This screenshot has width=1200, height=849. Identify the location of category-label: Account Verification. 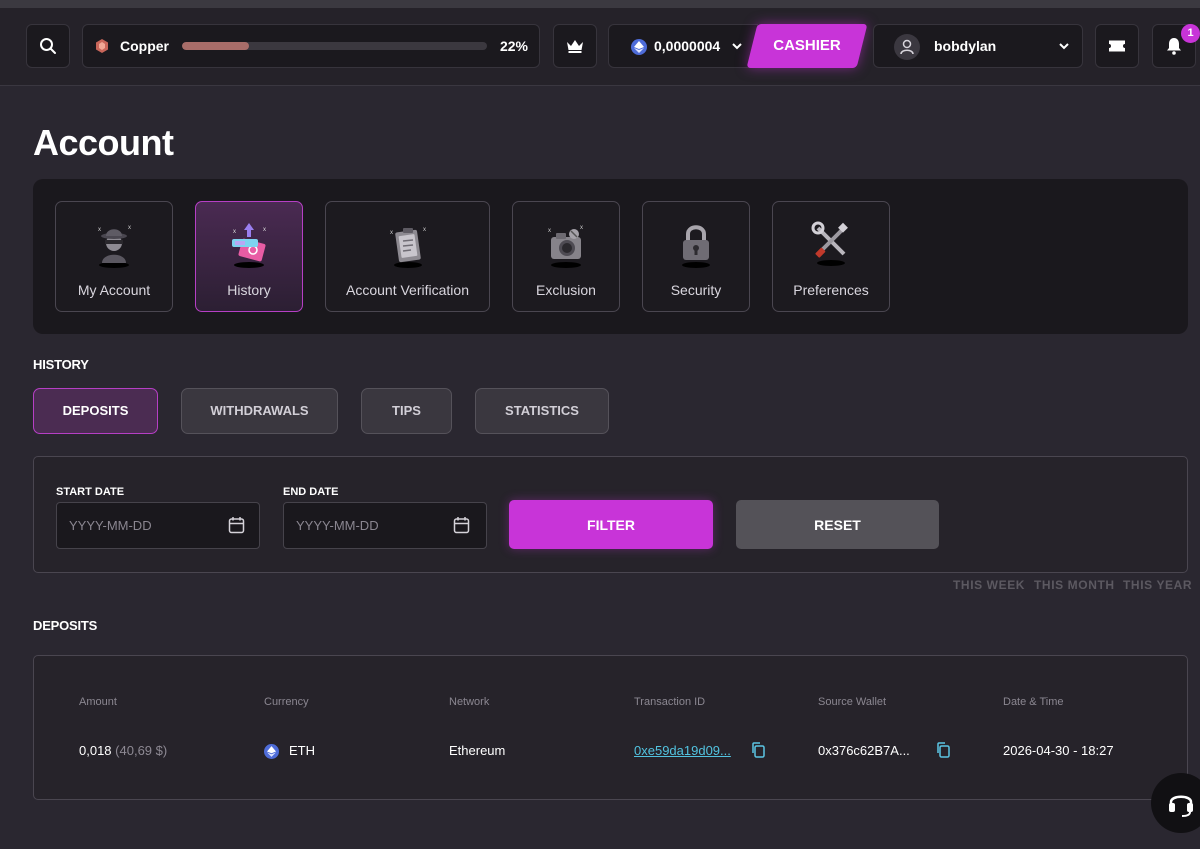
(407, 290).